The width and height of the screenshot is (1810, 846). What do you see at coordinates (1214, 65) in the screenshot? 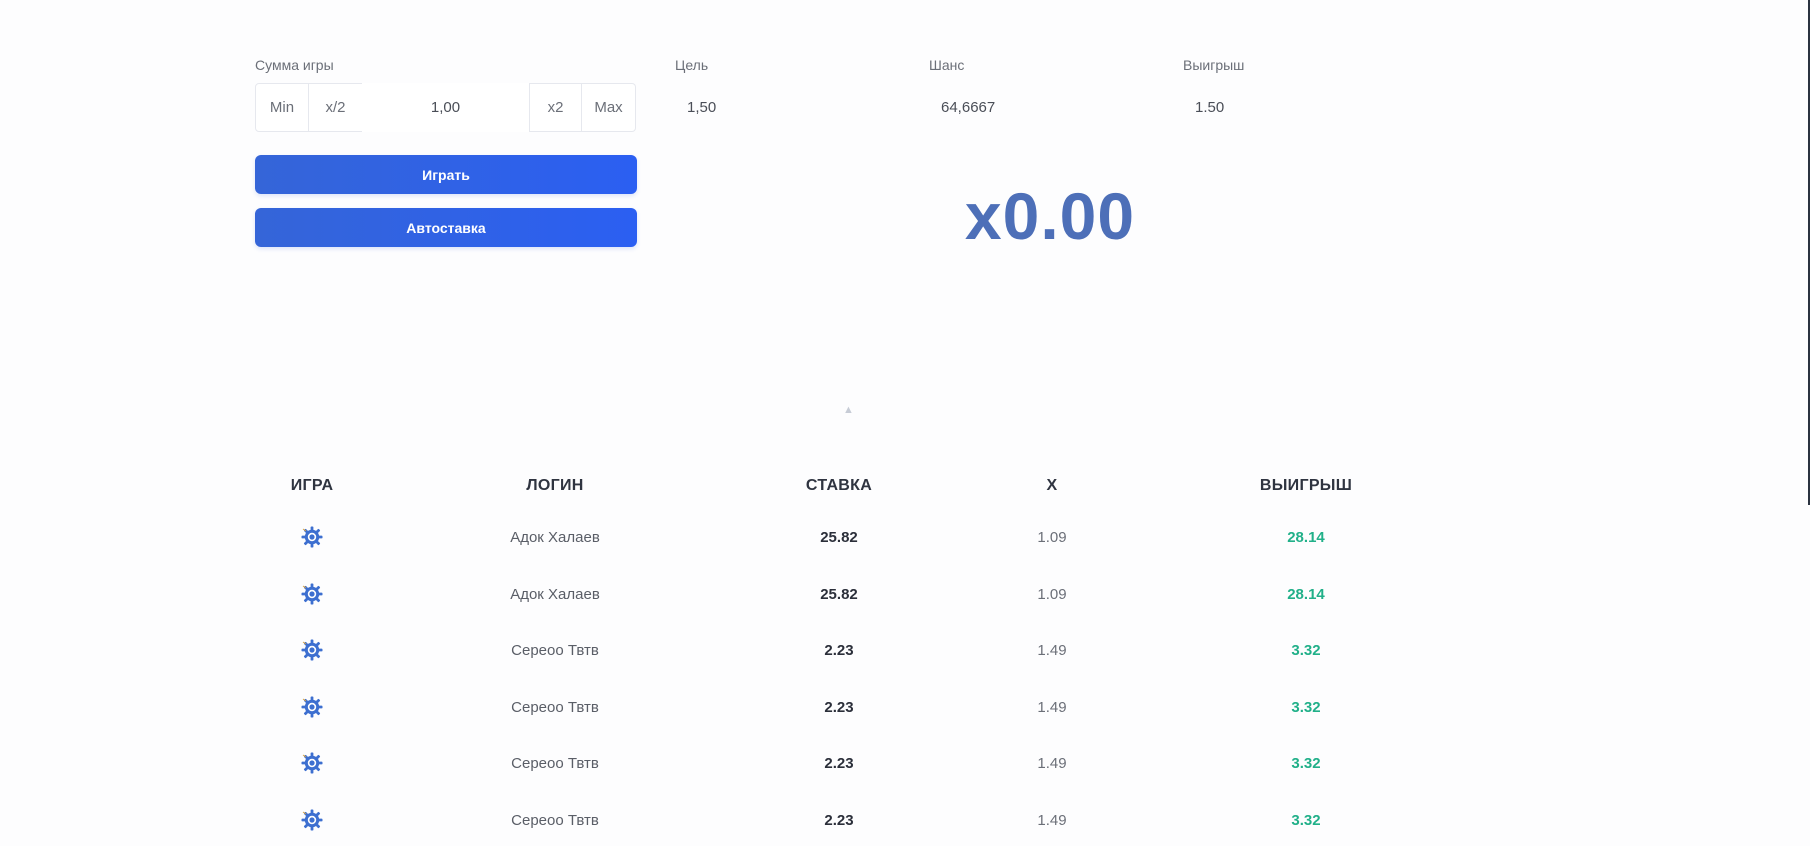
I see `payout-label: Выигрыш` at bounding box center [1214, 65].